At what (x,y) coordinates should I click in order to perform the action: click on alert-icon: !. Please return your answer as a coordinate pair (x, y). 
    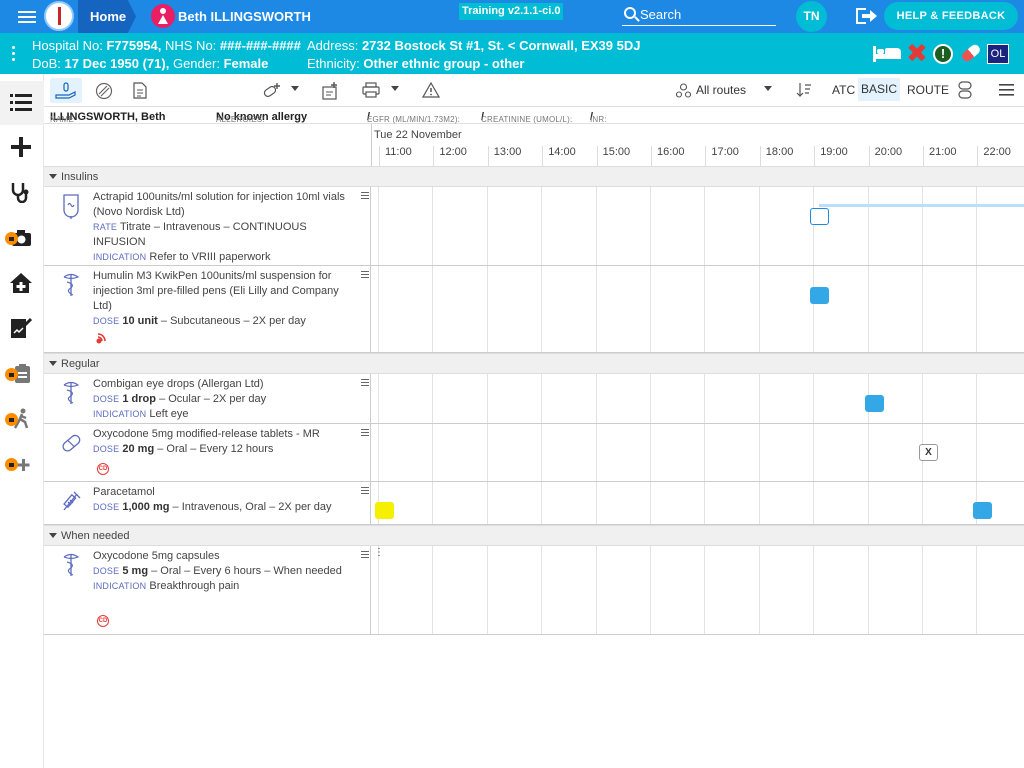
    Looking at the image, I should click on (943, 54).